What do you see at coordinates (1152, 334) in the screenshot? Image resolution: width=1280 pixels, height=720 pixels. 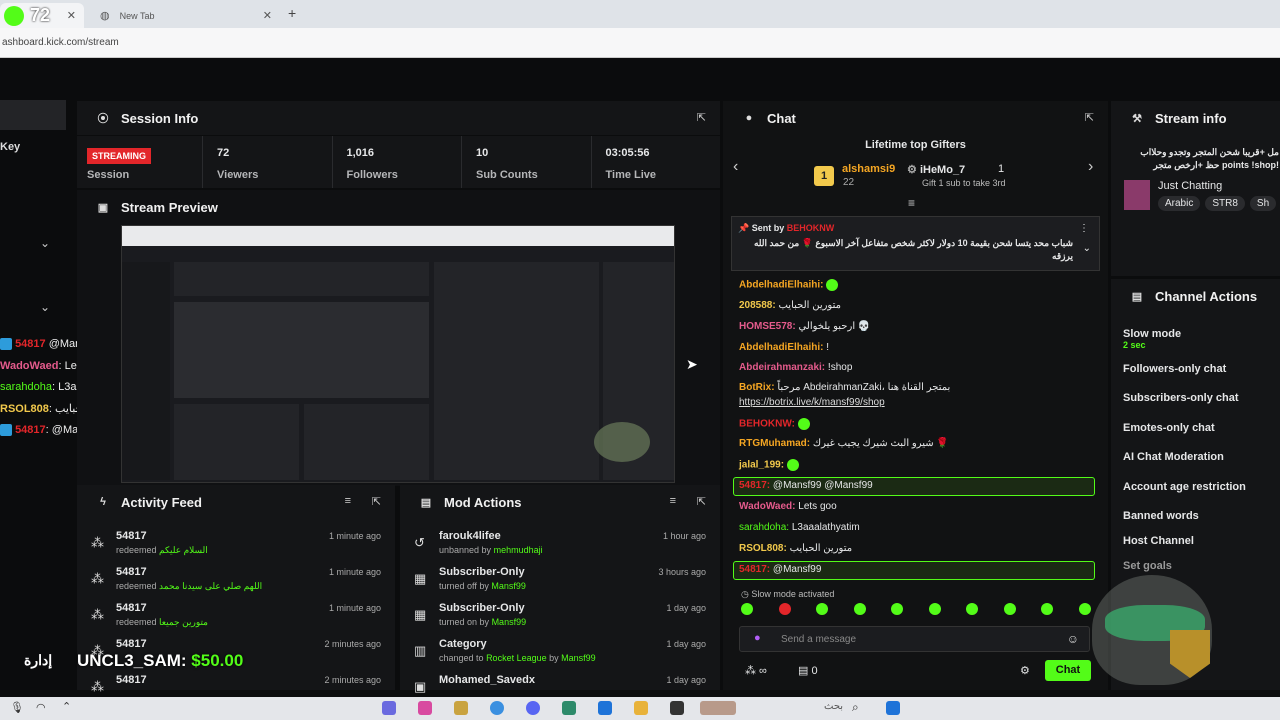 I see `slow-mode-toggle: Slow mode` at bounding box center [1152, 334].